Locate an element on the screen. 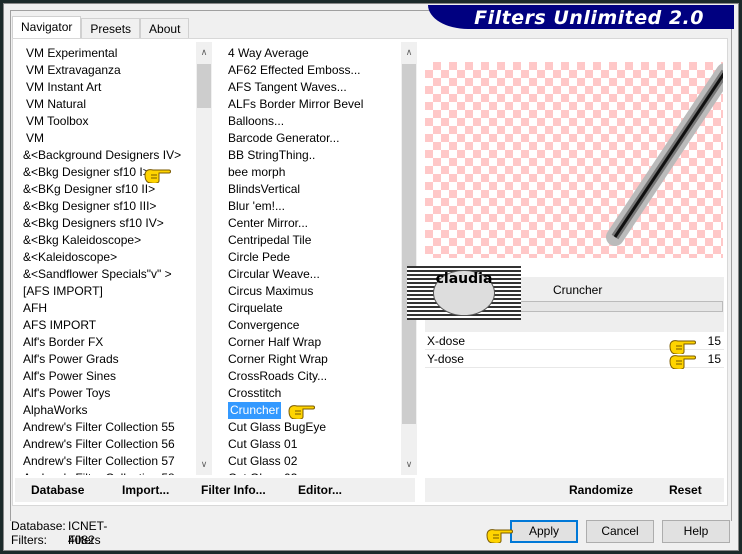 Image resolution: width=742 pixels, height=554 pixels. app-title-banner: Filters Unlimited 2.0 is located at coordinates (581, 17).